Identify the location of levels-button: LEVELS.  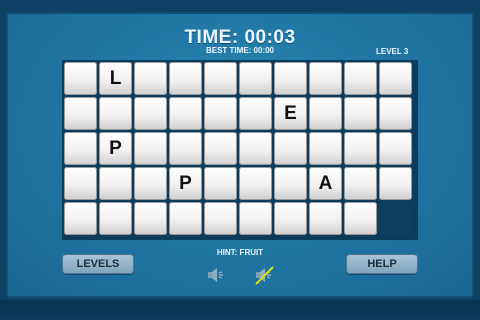
(98, 264).